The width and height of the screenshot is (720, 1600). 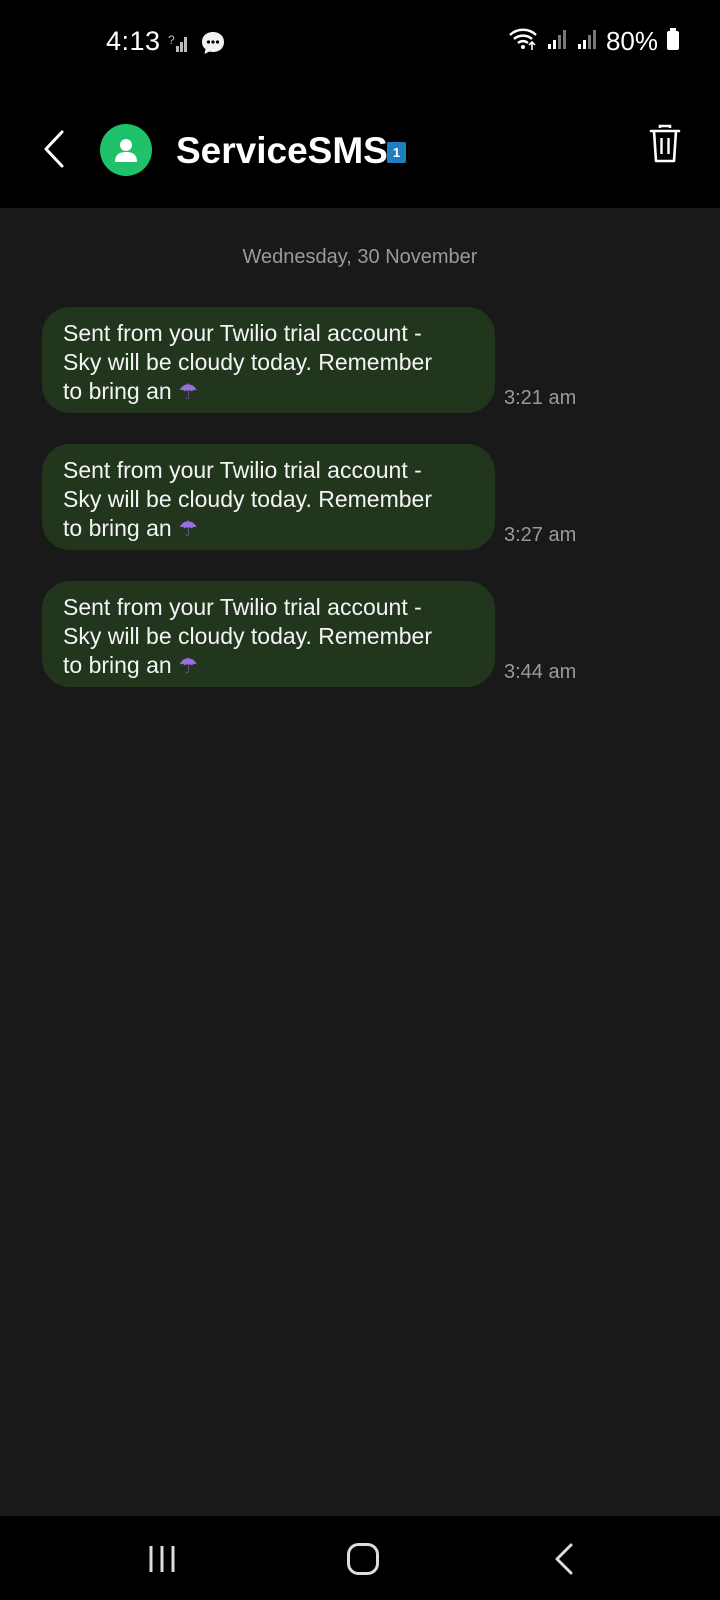 I want to click on status-time: 4:13, so click(x=133, y=41).